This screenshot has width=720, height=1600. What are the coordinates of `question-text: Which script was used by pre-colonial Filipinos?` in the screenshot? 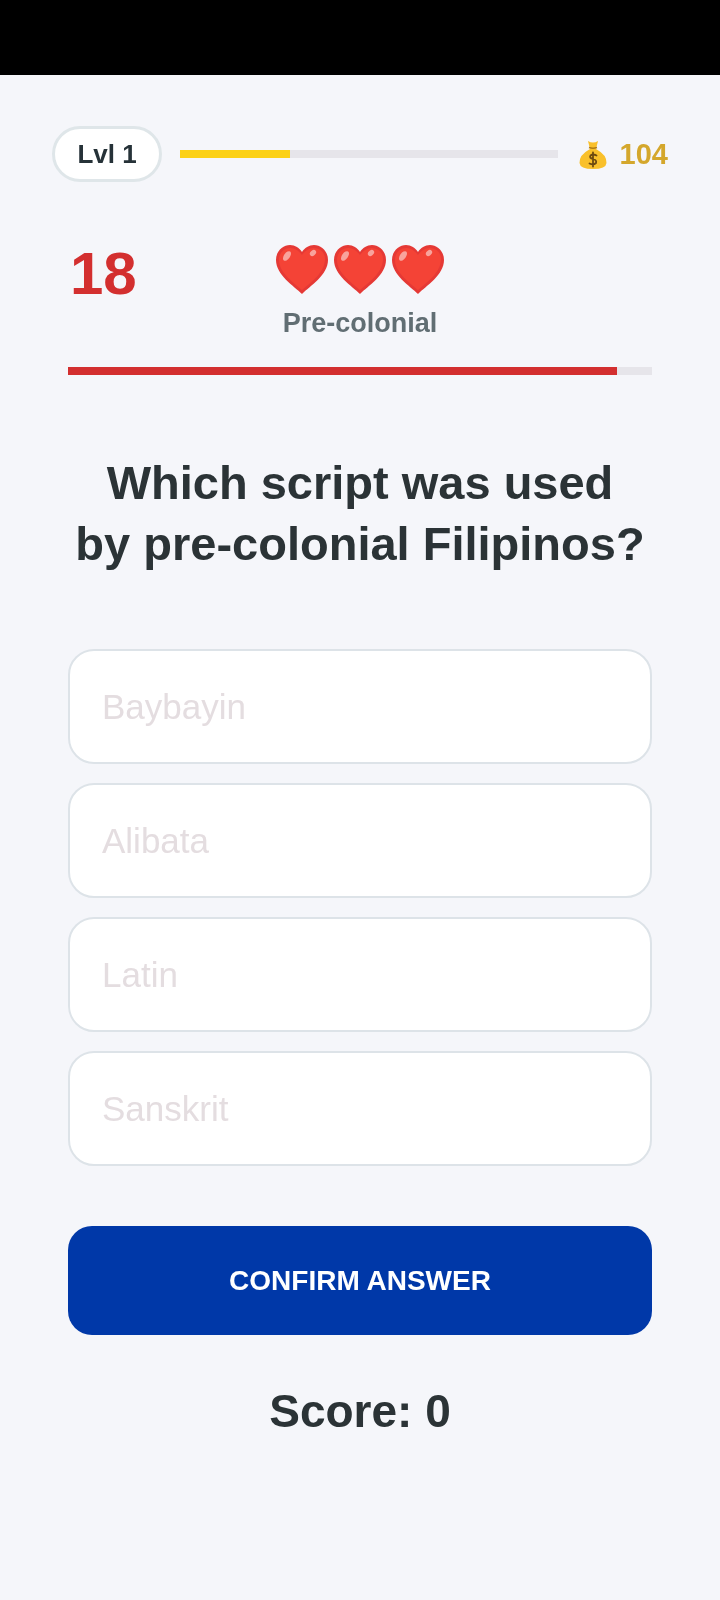 It's located at (360, 513).